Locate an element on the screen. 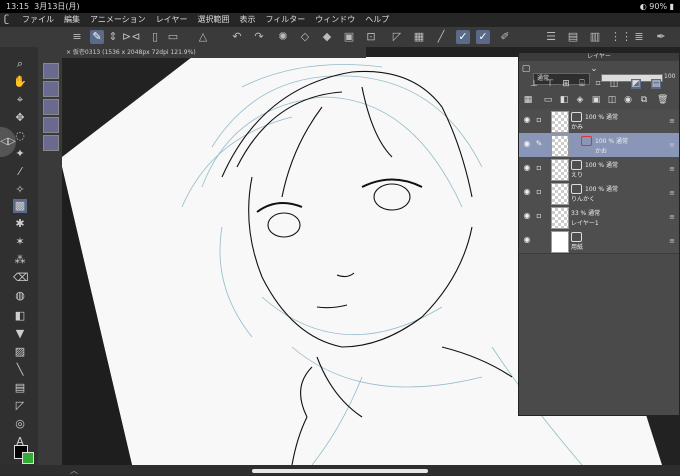  mask-icon: ⌗ is located at coordinates (598, 84).